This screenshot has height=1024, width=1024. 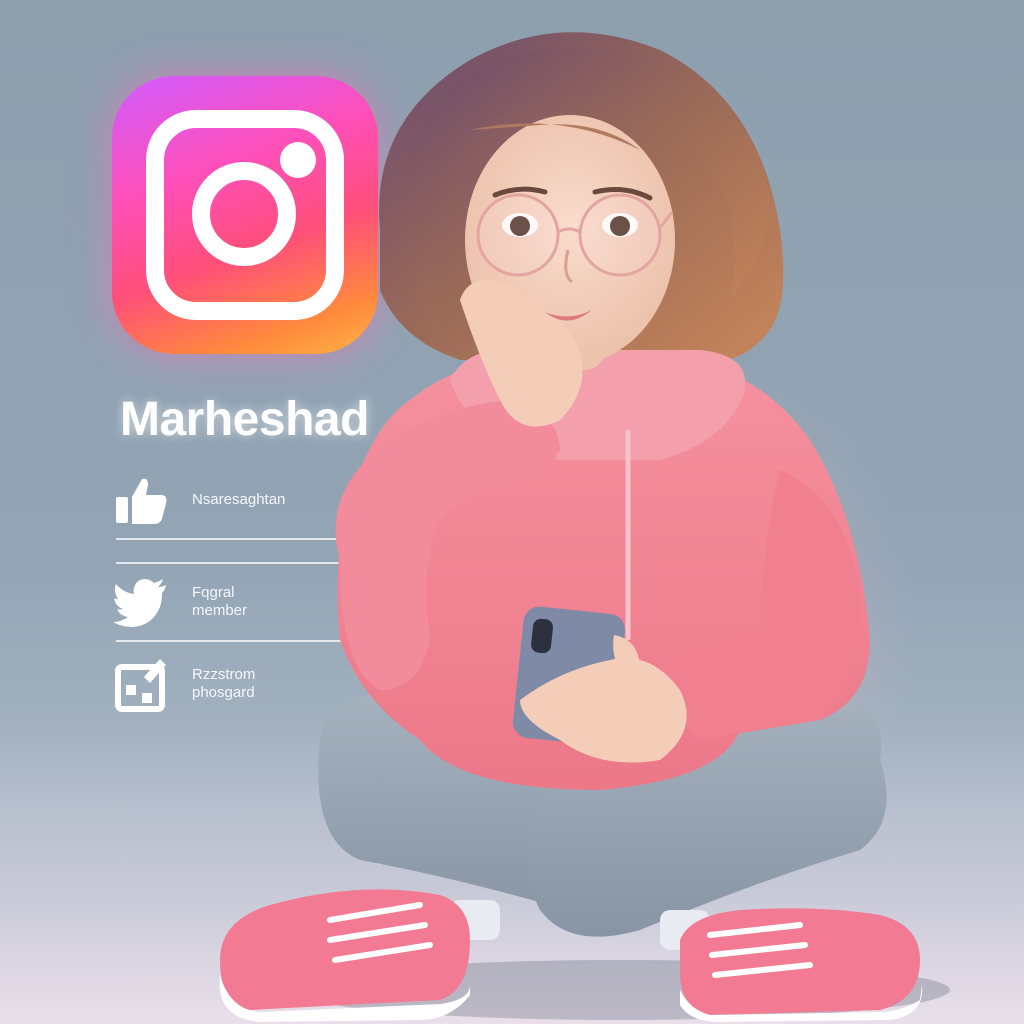 I want to click on glasses-left-lens, so click(x=518, y=235).